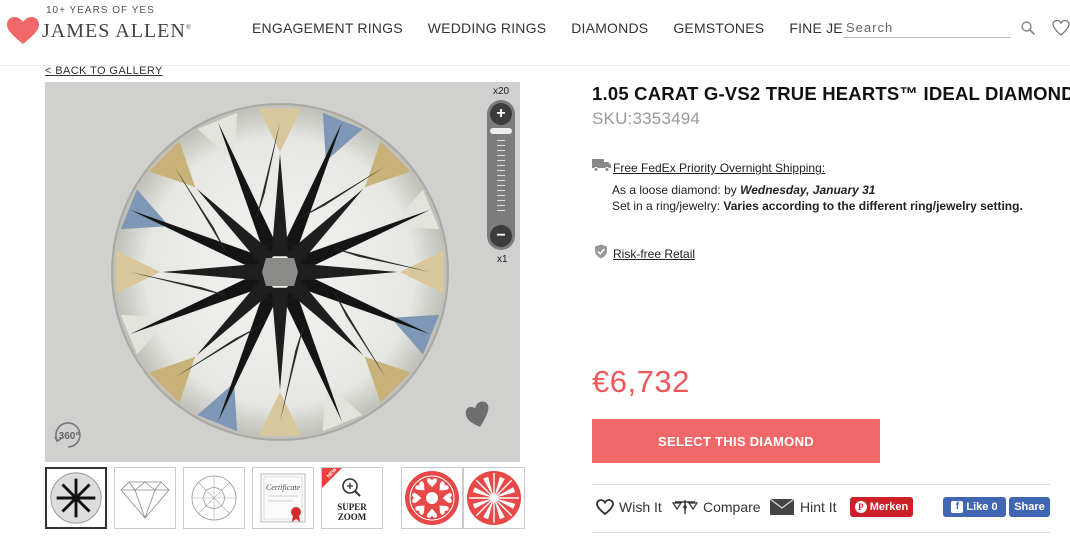  I want to click on thumbnail-diamond-photo, so click(76, 498).